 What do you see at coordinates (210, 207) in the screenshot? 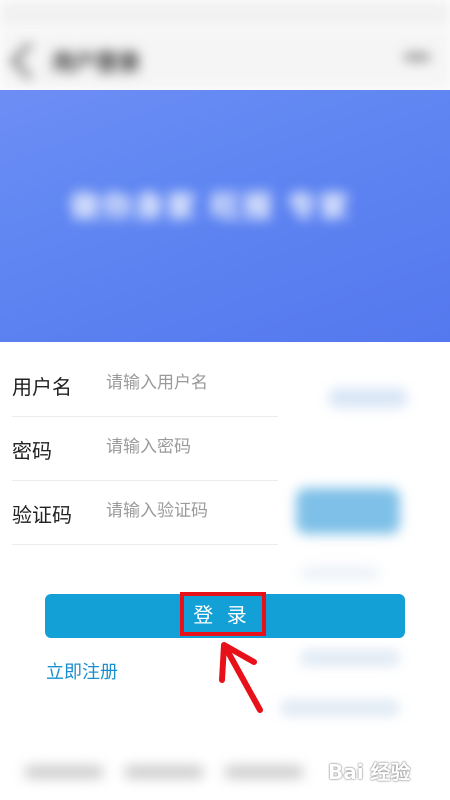
I see `banner-headline: 做你身家 旺报 专家` at bounding box center [210, 207].